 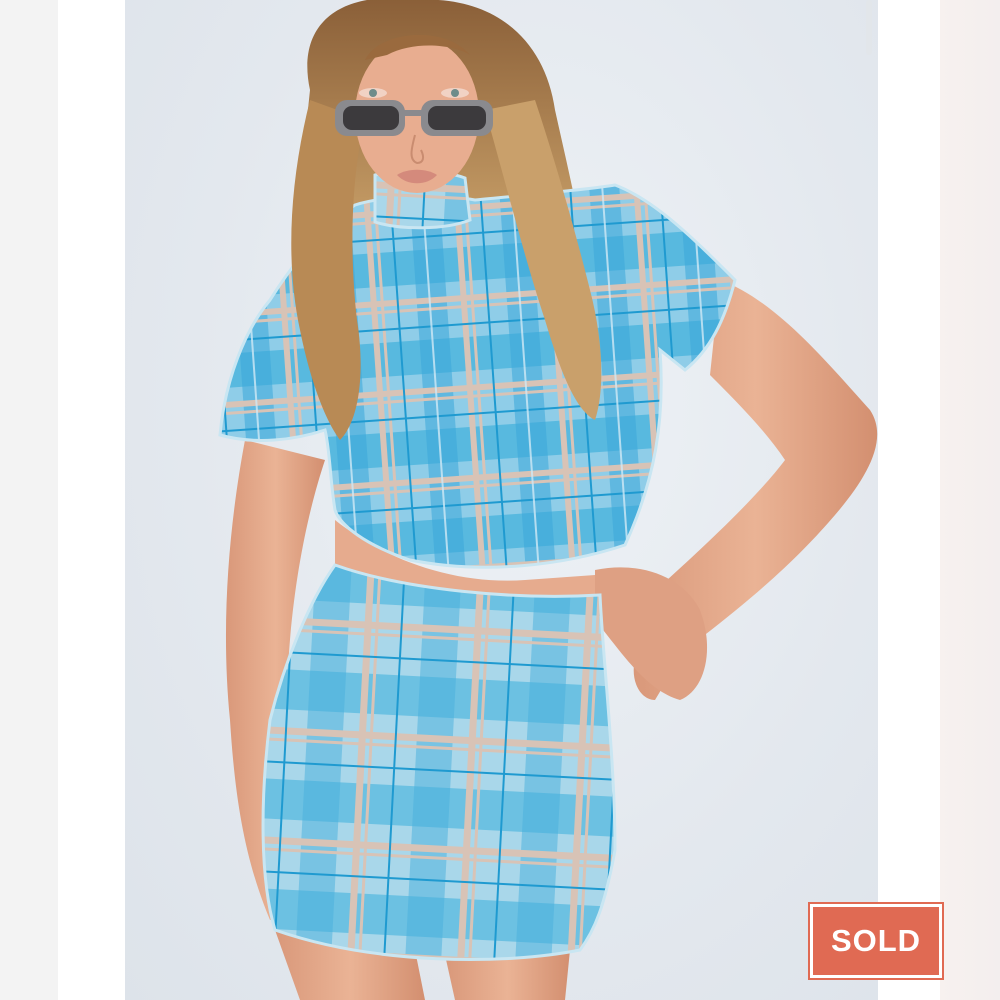 I want to click on sold-label: SOLD, so click(x=876, y=940).